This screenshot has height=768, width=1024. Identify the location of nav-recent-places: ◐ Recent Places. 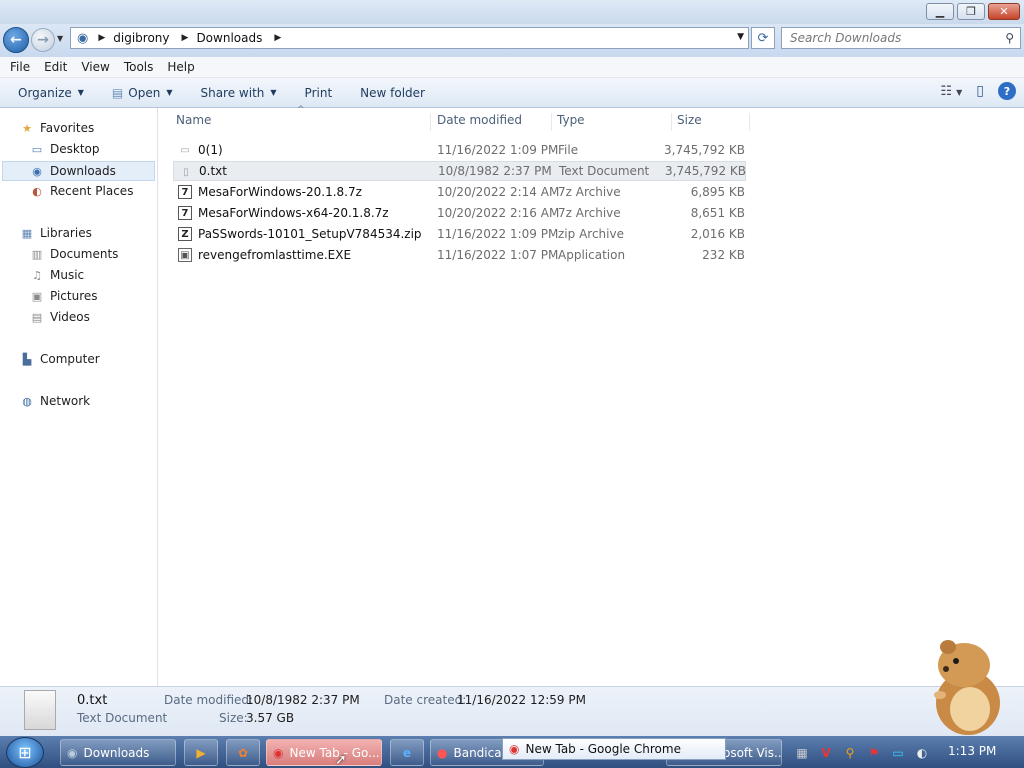
(81, 191).